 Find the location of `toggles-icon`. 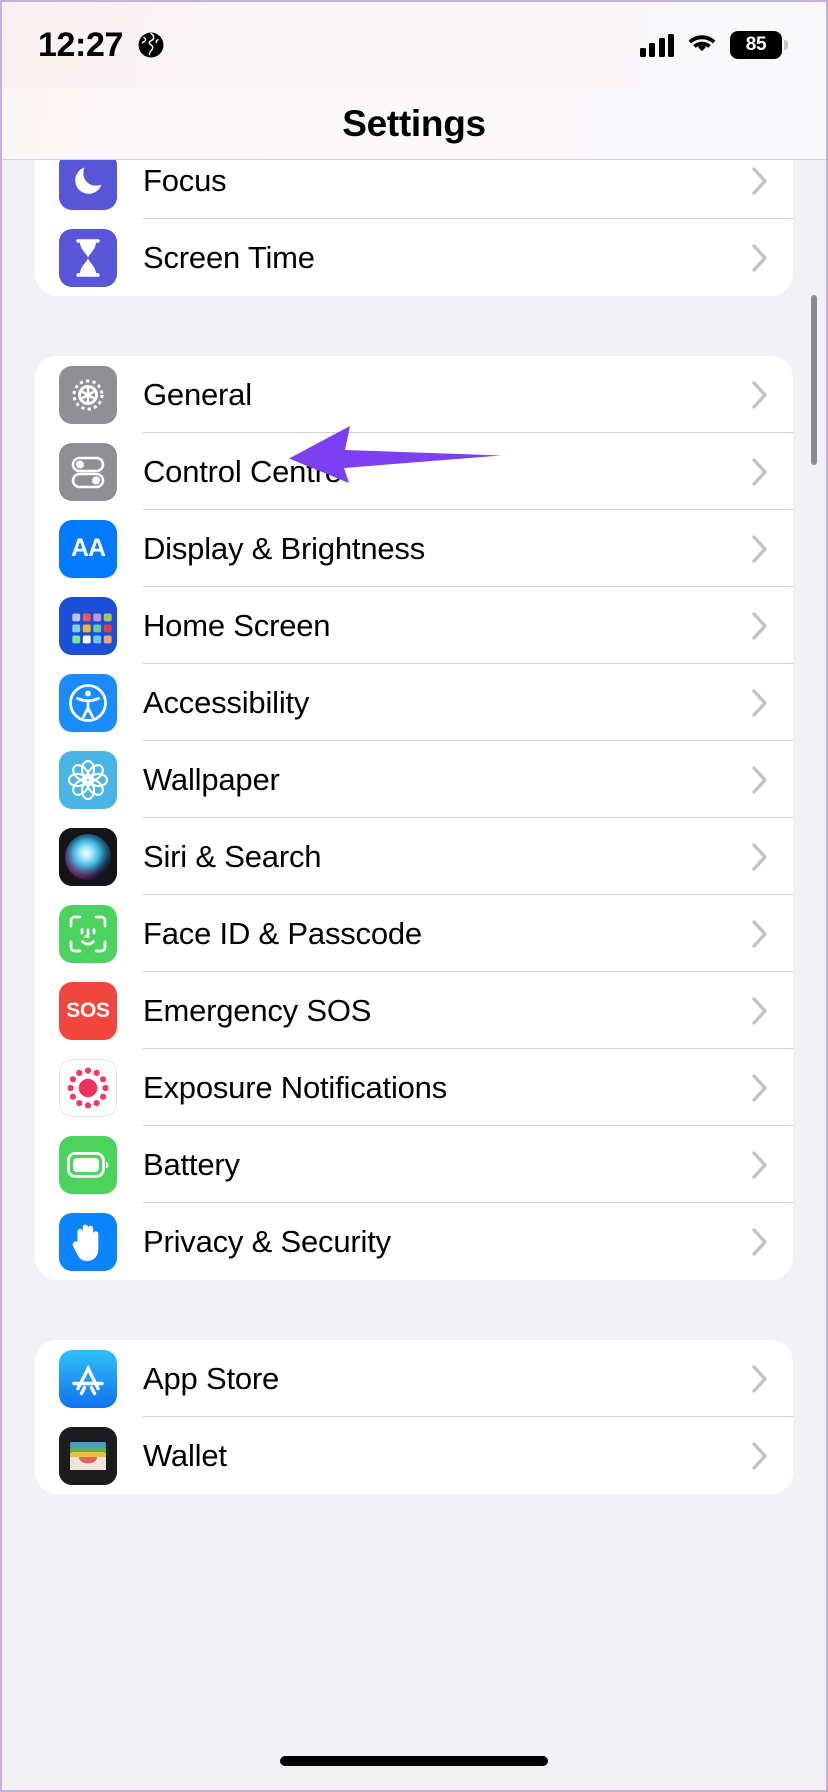

toggles-icon is located at coordinates (88, 471).